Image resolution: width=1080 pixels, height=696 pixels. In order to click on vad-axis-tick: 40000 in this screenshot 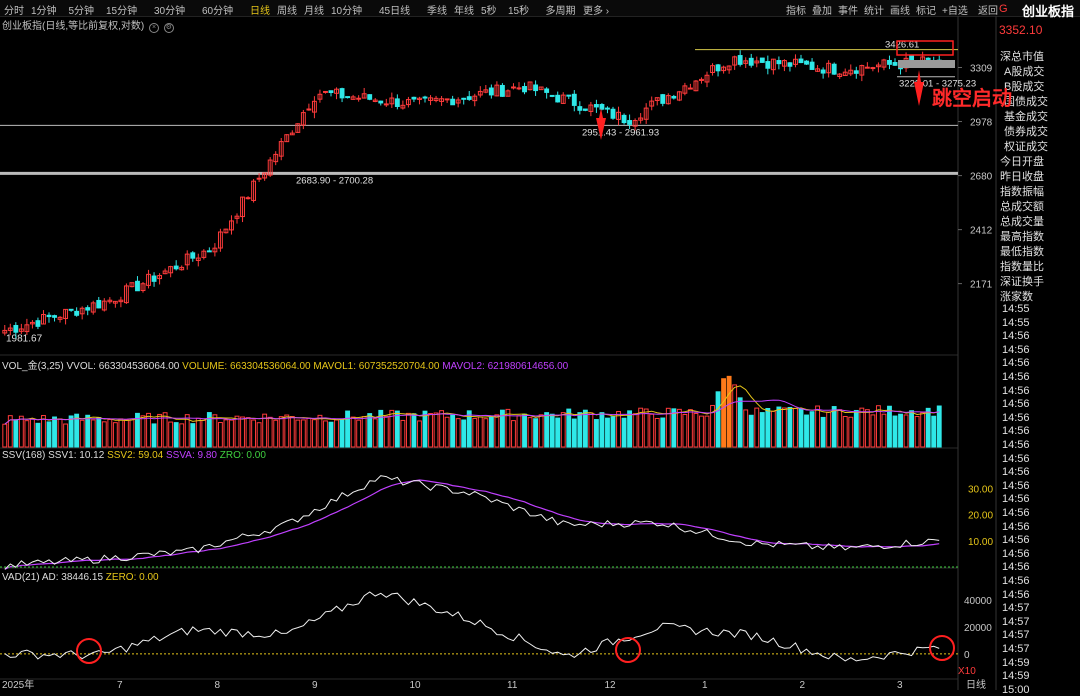, I will do `click(978, 601)`.